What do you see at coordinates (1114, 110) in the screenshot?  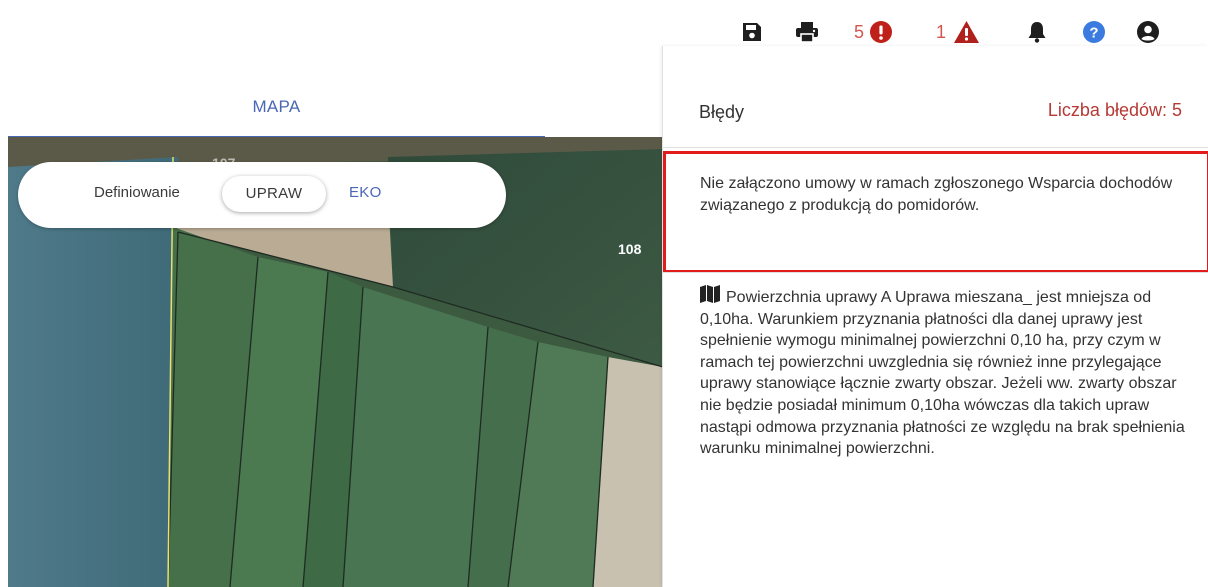 I see `errors-count-label: Liczba błędów: 5` at bounding box center [1114, 110].